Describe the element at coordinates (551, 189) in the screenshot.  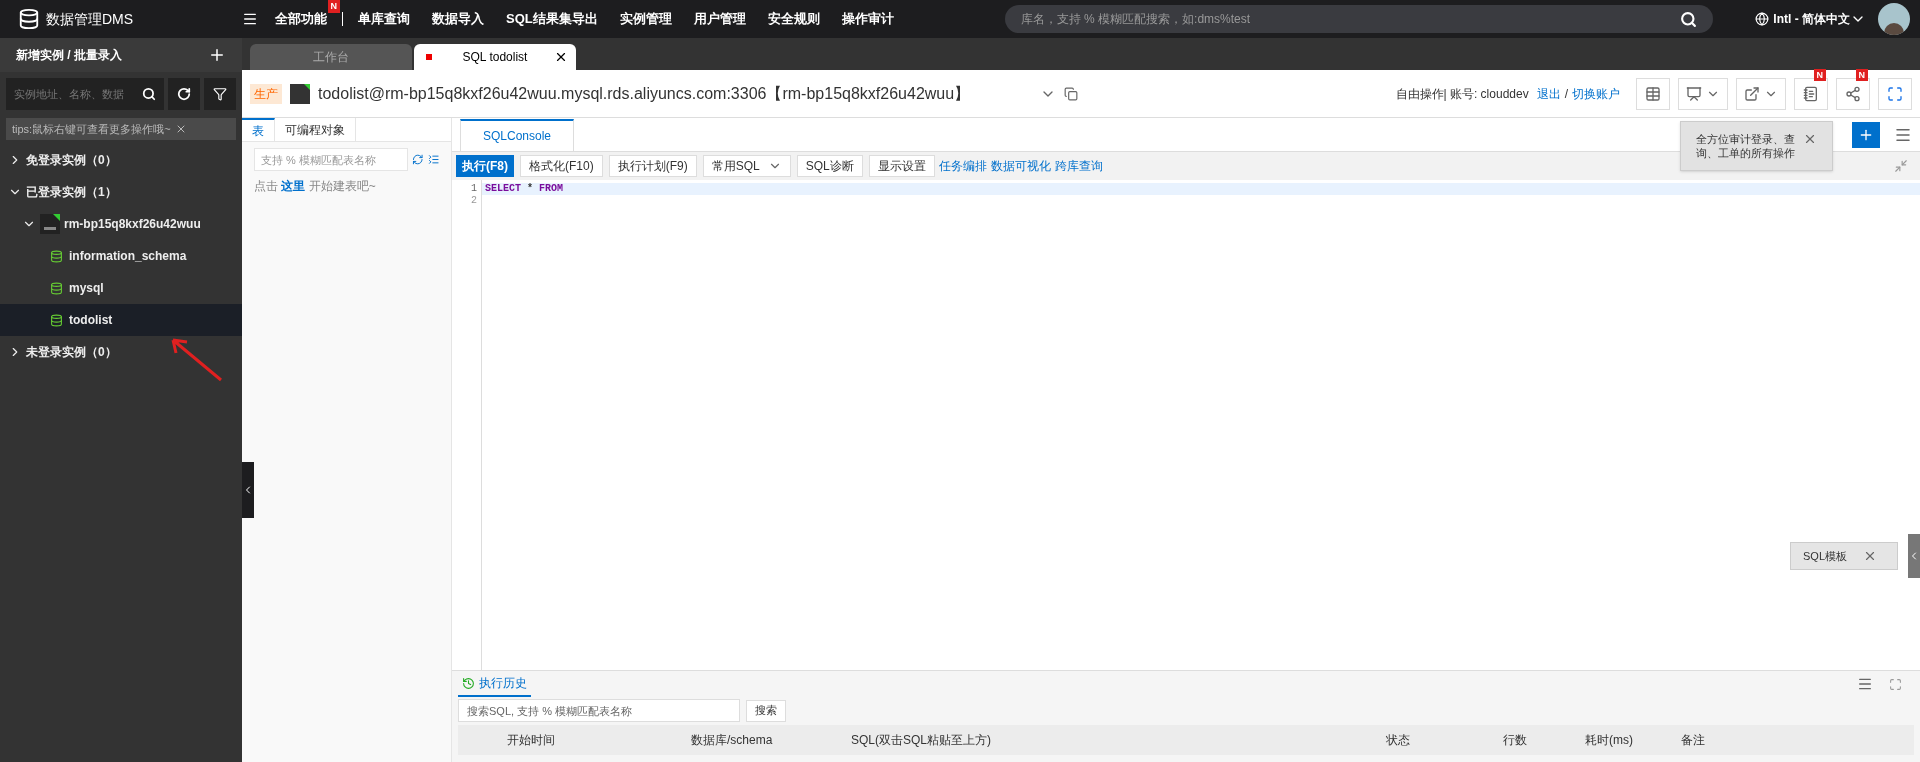
I see `code-token: FROM` at that location.